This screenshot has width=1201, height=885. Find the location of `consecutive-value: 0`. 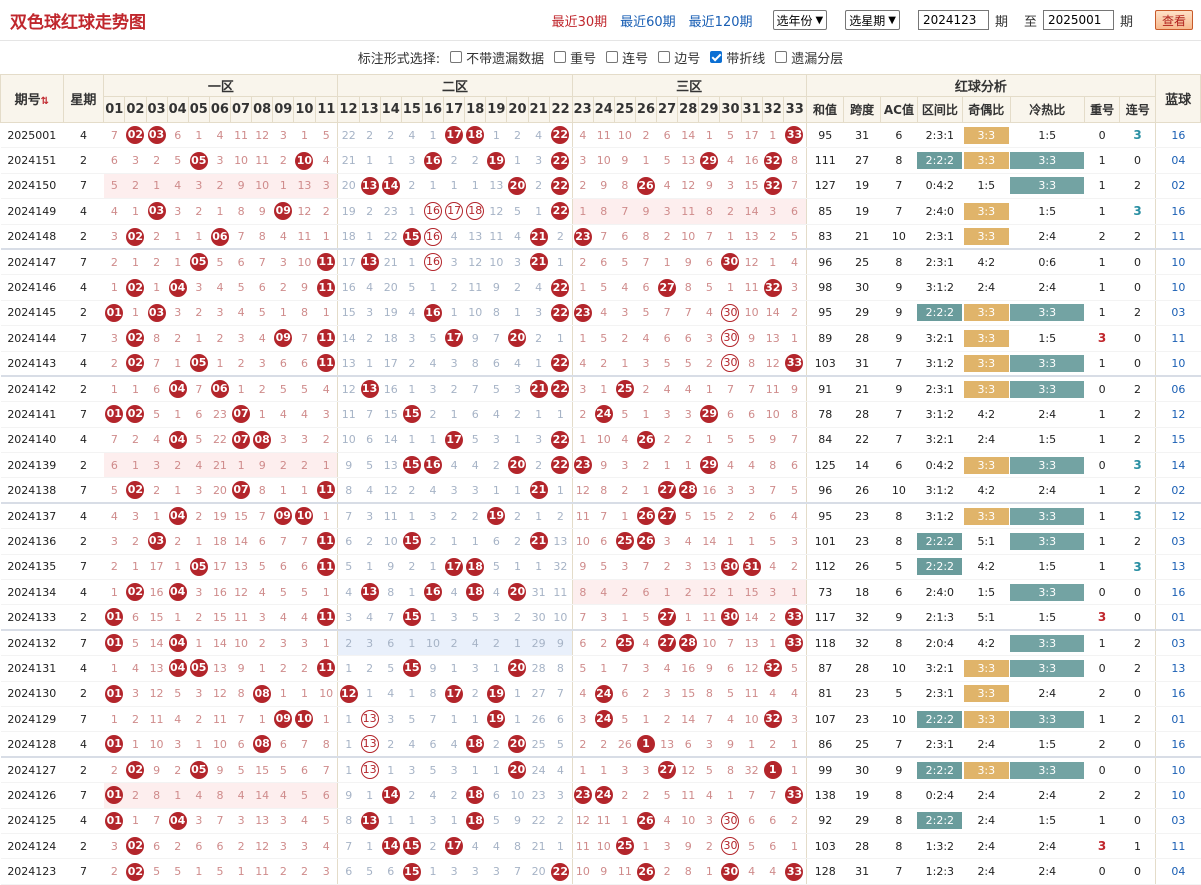

consecutive-value: 0 is located at coordinates (1138, 161).